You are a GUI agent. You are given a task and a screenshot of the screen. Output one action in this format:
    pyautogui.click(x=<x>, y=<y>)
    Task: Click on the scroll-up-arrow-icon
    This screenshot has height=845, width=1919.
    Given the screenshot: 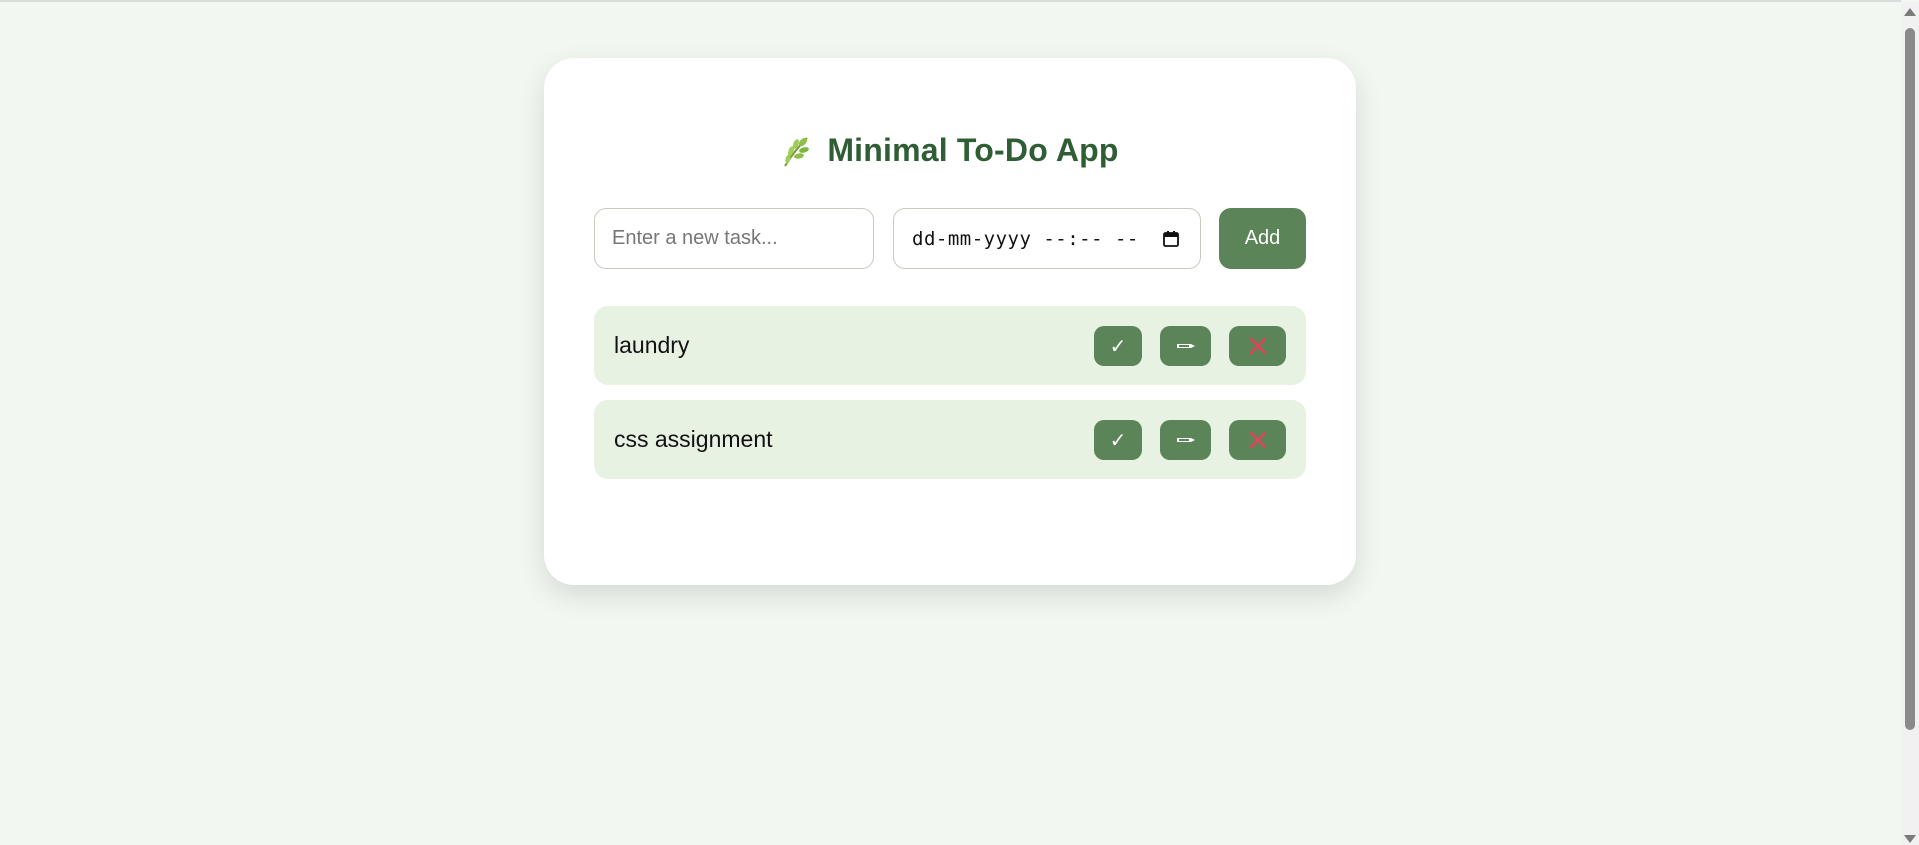 What is the action you would take?
    pyautogui.click(x=1910, y=12)
    